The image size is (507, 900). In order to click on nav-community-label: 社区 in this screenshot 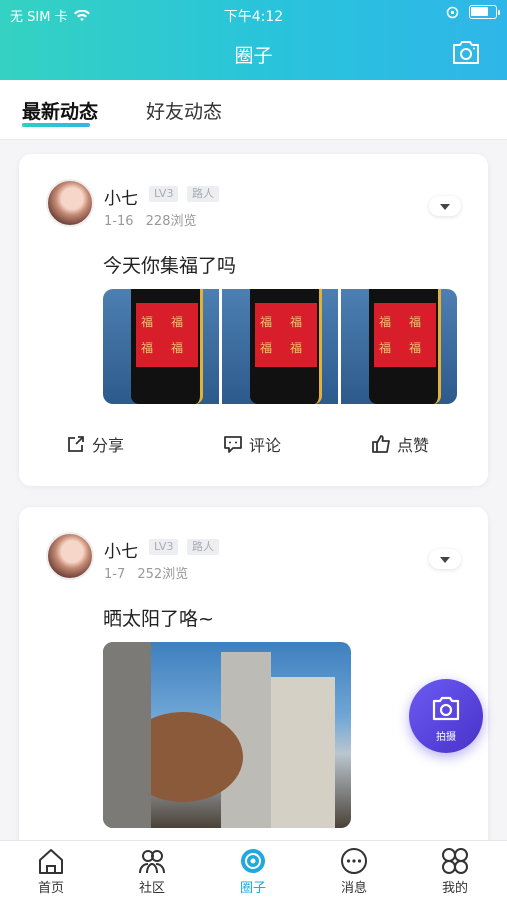, I will do `click(151, 888)`.